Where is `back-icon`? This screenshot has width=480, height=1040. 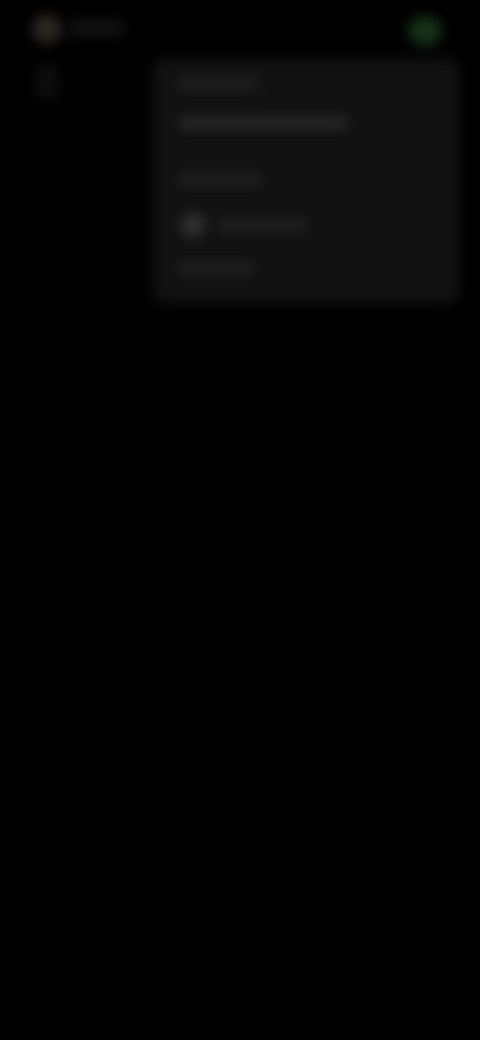 back-icon is located at coordinates (47, 82).